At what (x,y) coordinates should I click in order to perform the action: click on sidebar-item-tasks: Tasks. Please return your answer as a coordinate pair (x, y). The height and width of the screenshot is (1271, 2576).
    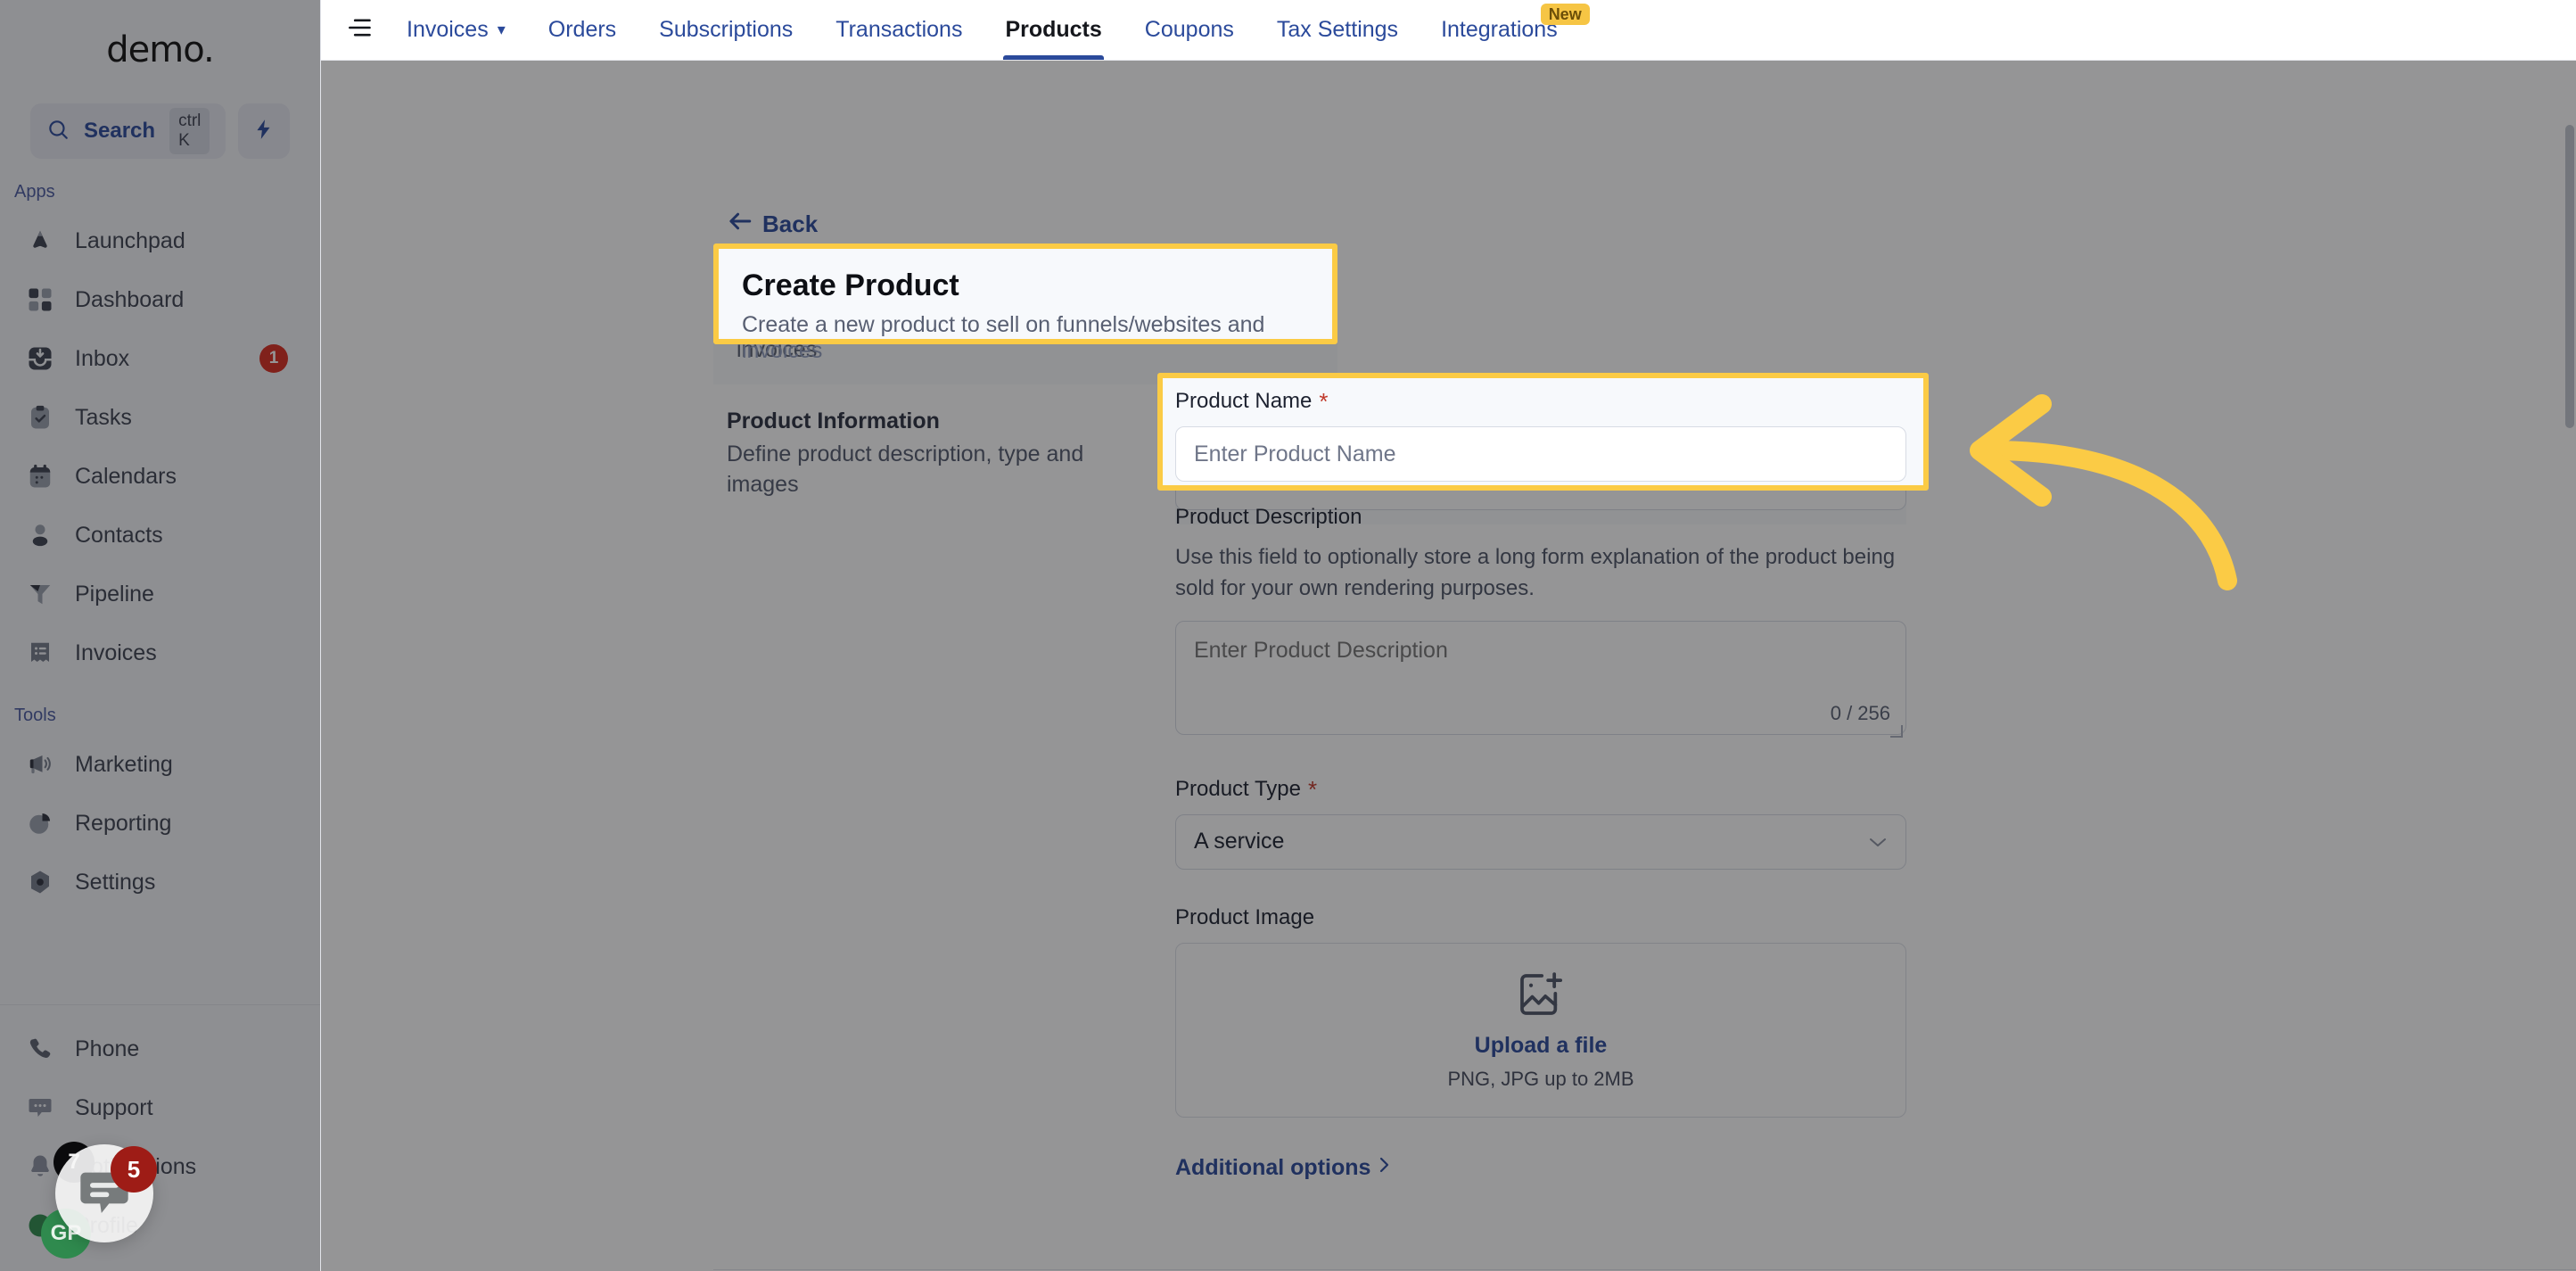
    Looking at the image, I should click on (160, 417).